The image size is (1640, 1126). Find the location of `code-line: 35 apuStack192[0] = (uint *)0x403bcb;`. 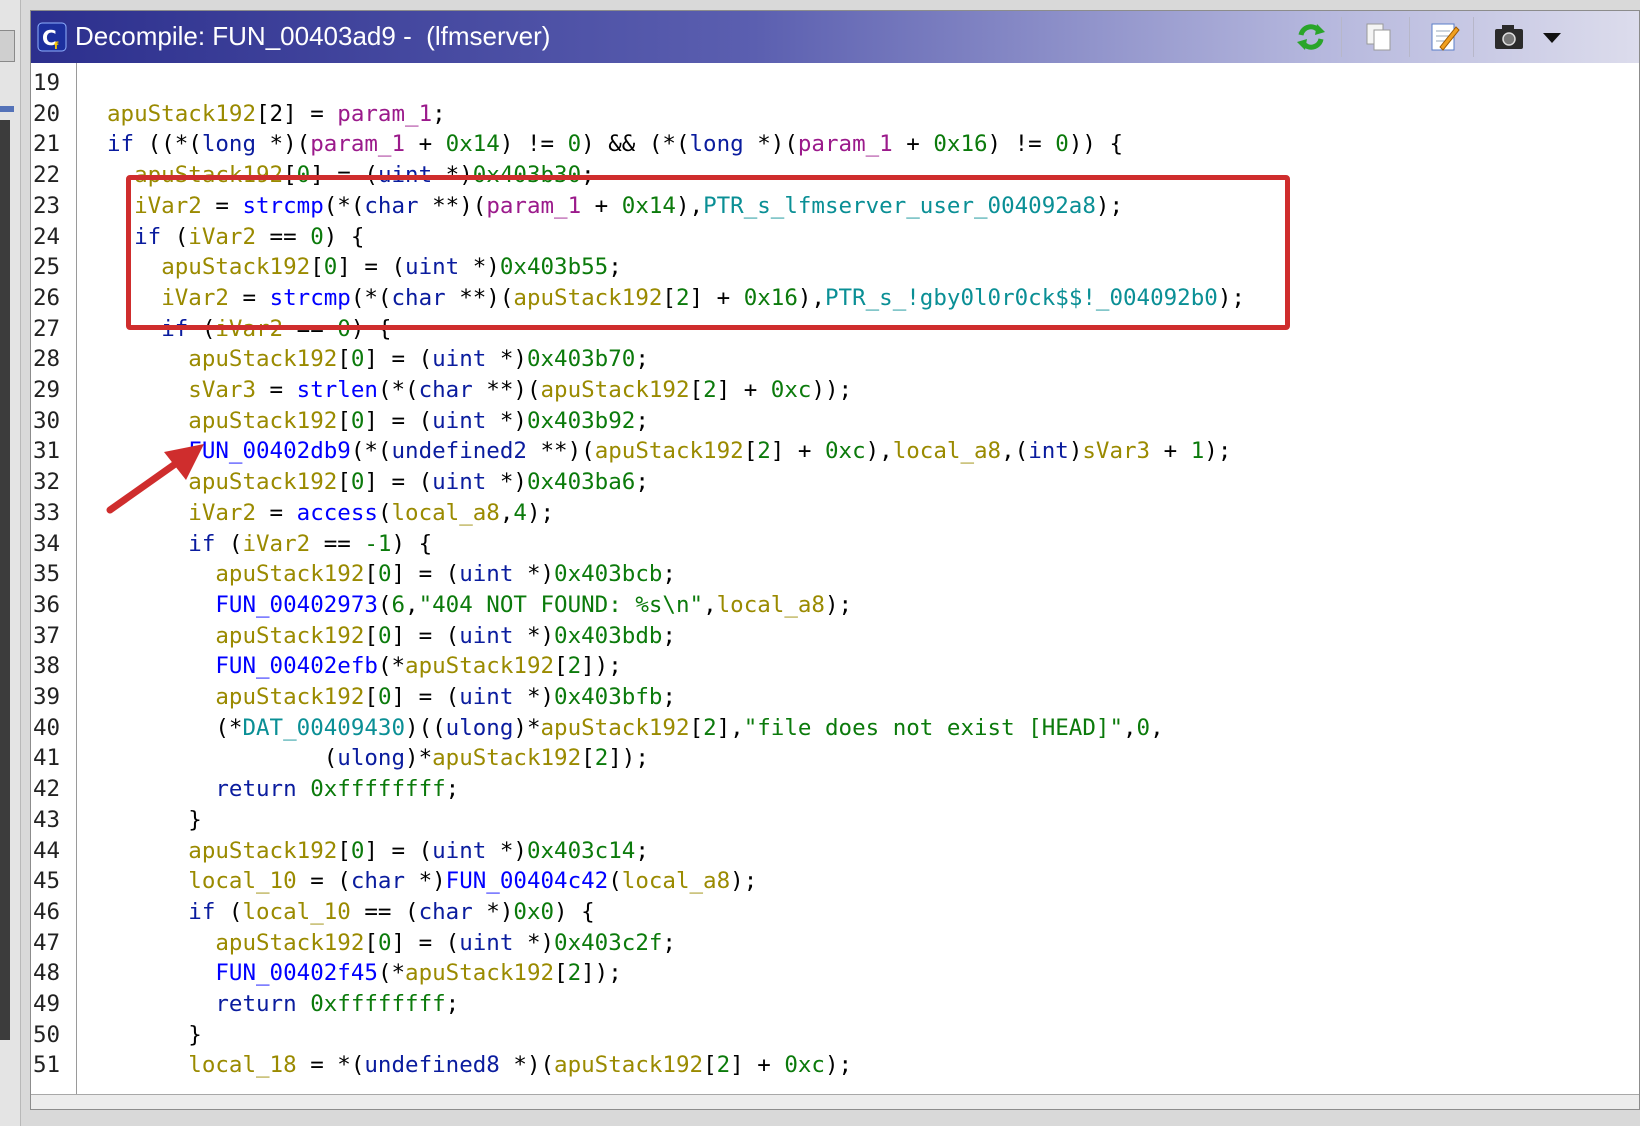

code-line: 35 apuStack192[0] = (uint *)0x403bcb; is located at coordinates (831, 574).